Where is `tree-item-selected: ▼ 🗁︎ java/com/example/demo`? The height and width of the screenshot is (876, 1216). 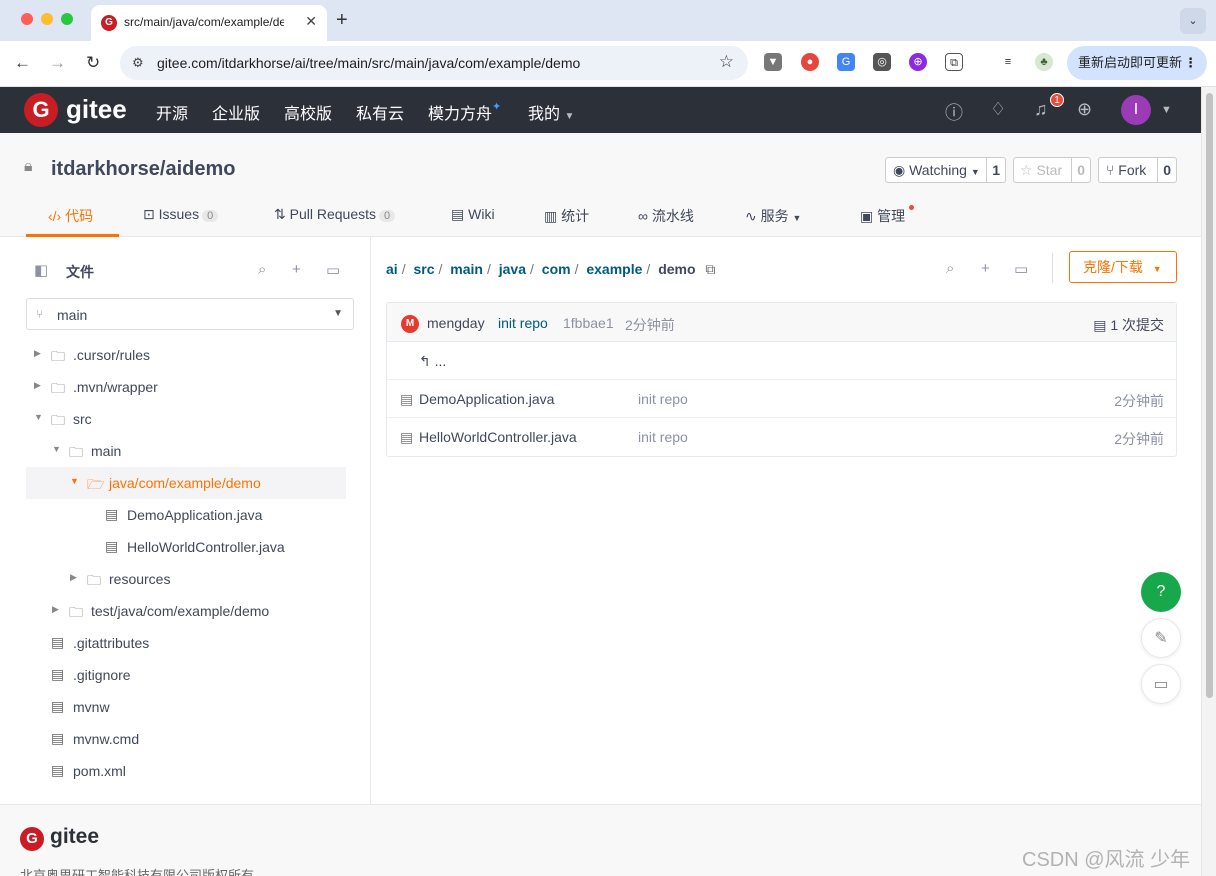
tree-item-selected: ▼ 🗁︎ java/com/example/demo is located at coordinates (186, 483).